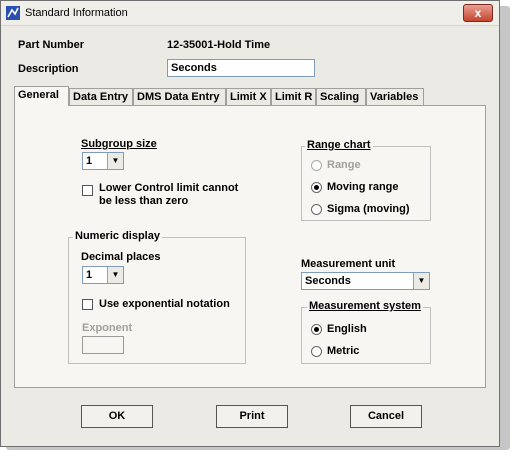  What do you see at coordinates (103, 161) in the screenshot?
I see `subgroup-size-select: 1 ▼` at bounding box center [103, 161].